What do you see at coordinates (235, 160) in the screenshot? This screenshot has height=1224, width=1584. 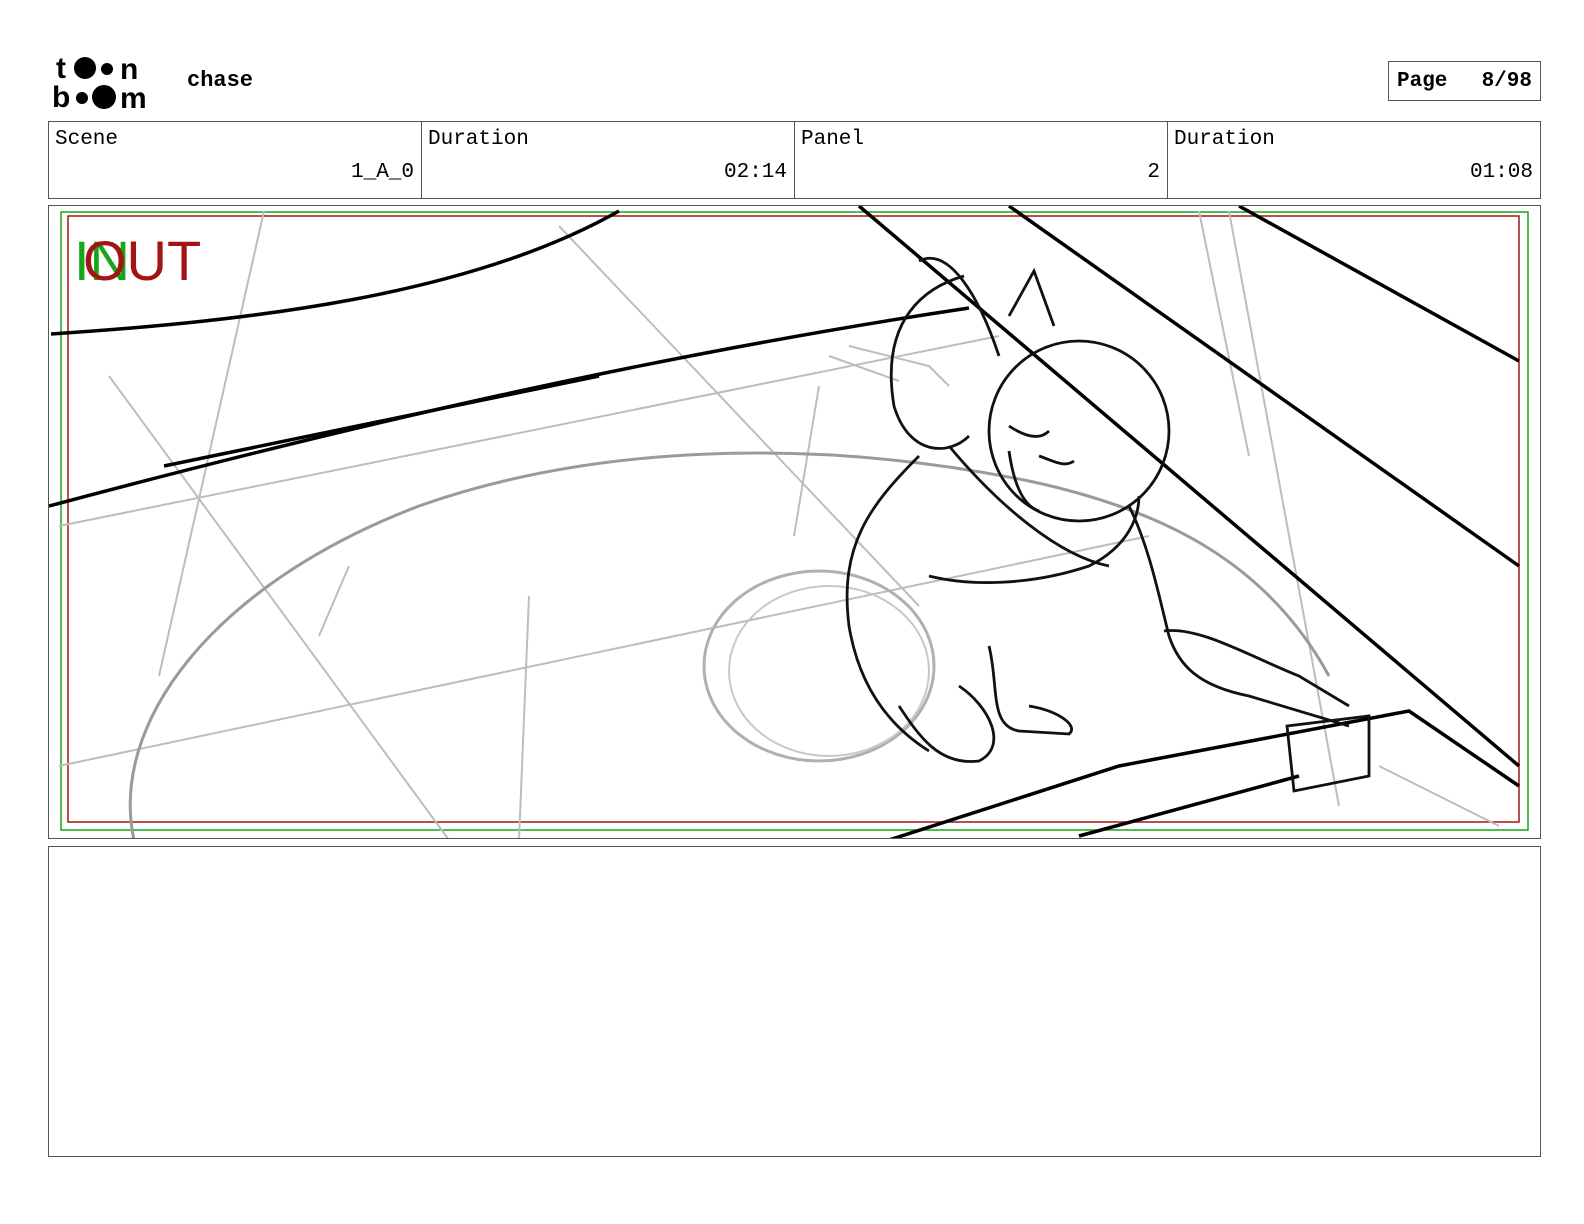 I see `scene-cell: Scene 1_A_0` at bounding box center [235, 160].